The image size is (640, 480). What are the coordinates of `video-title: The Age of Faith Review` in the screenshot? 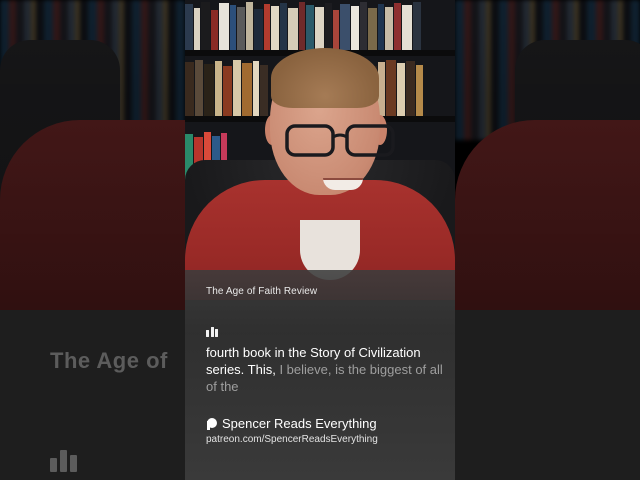 It's located at (262, 291).